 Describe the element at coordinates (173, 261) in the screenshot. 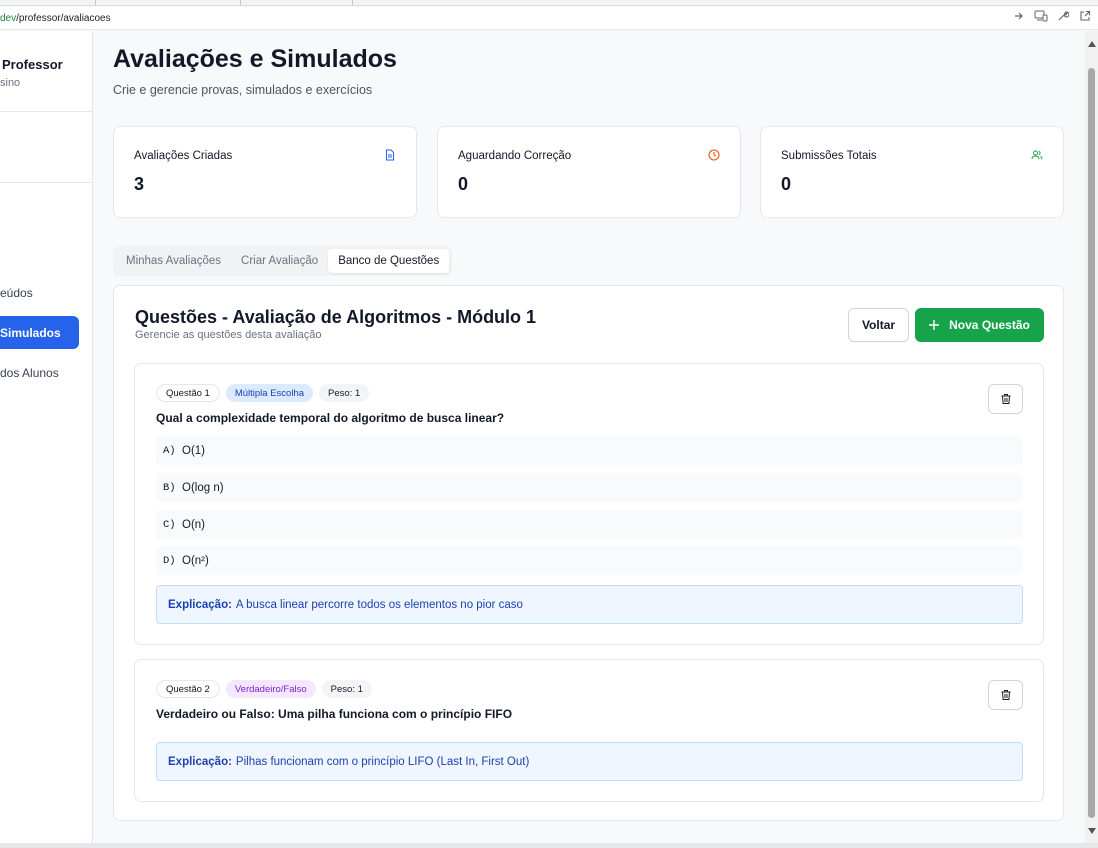

I see `tab-minhas-avaliacoes: Minhas Avaliações` at that location.